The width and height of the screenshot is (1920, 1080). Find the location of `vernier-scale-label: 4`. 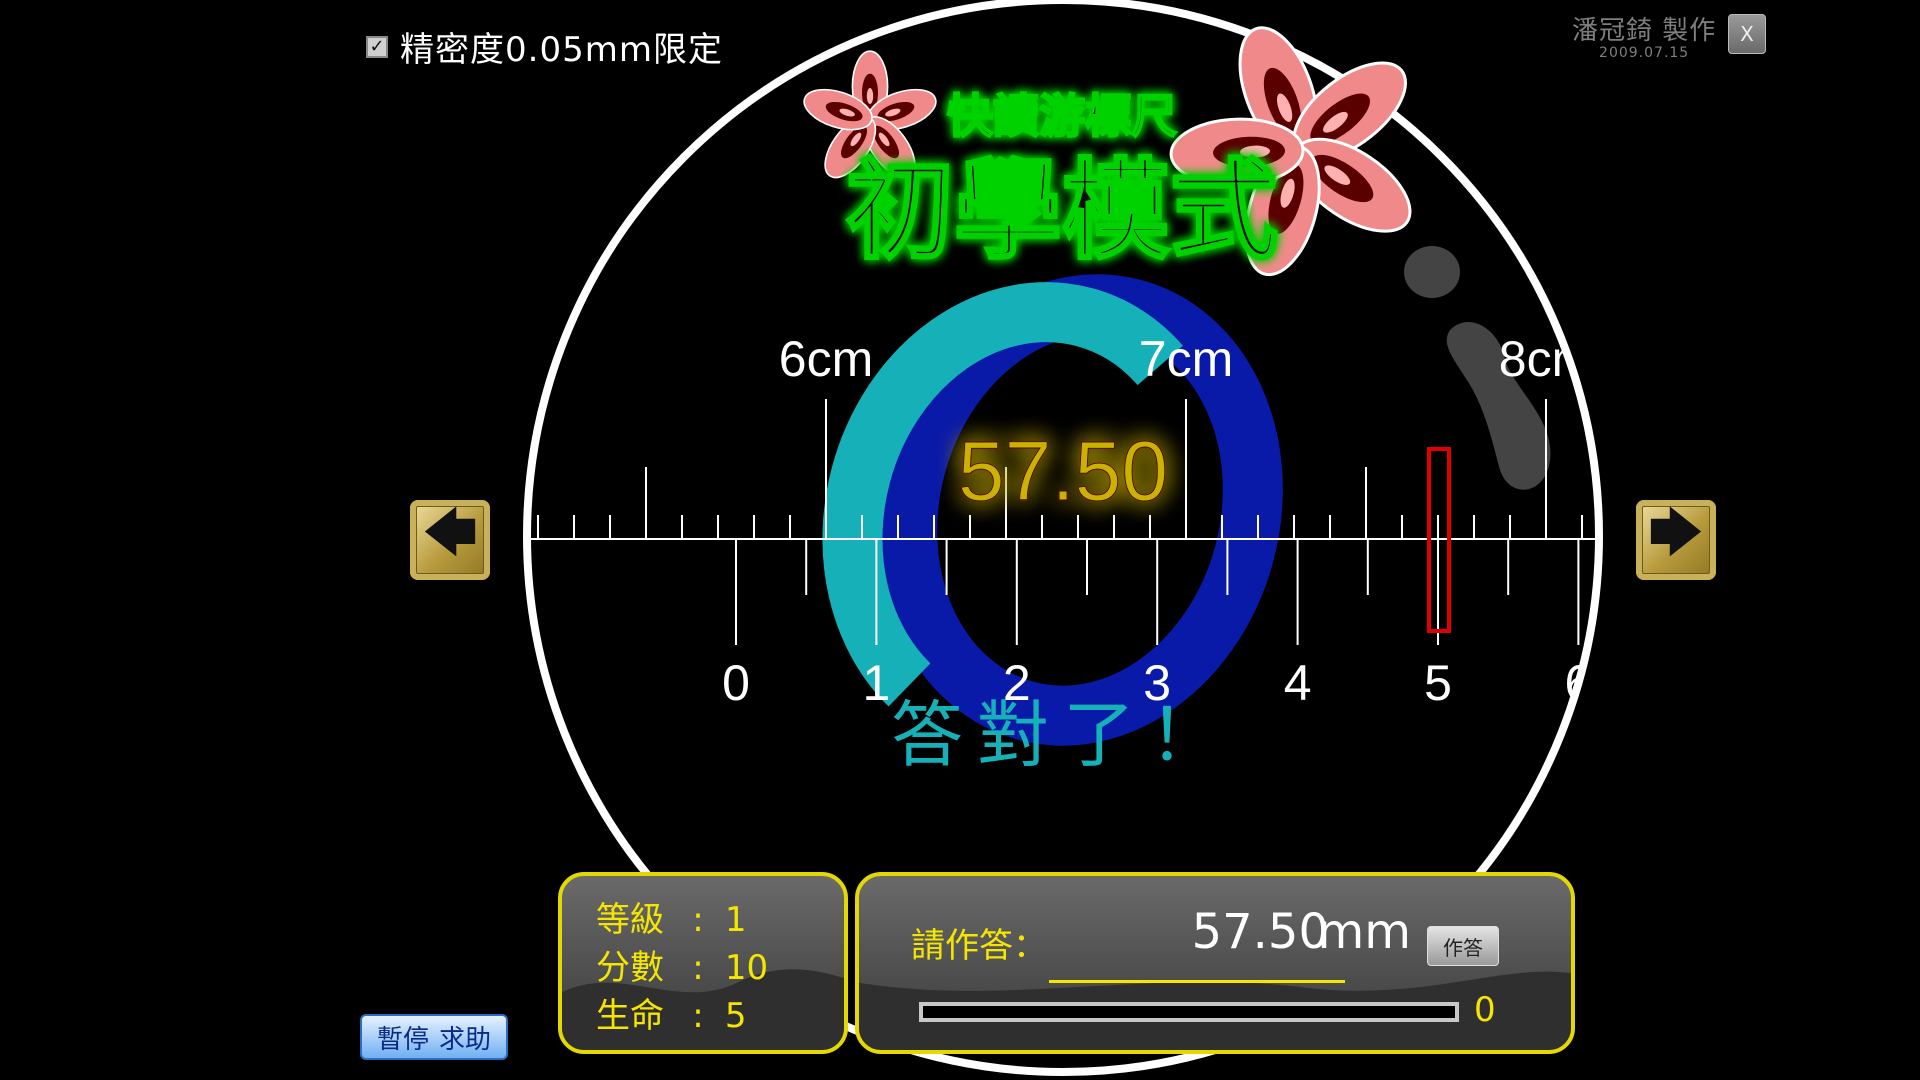

vernier-scale-label: 4 is located at coordinates (1298, 683).